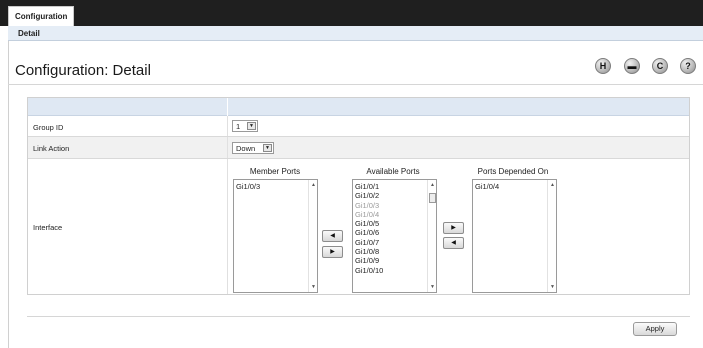 The image size is (703, 348). What do you see at coordinates (369, 223) in the screenshot?
I see `list-item: Gi1/0/5` at bounding box center [369, 223].